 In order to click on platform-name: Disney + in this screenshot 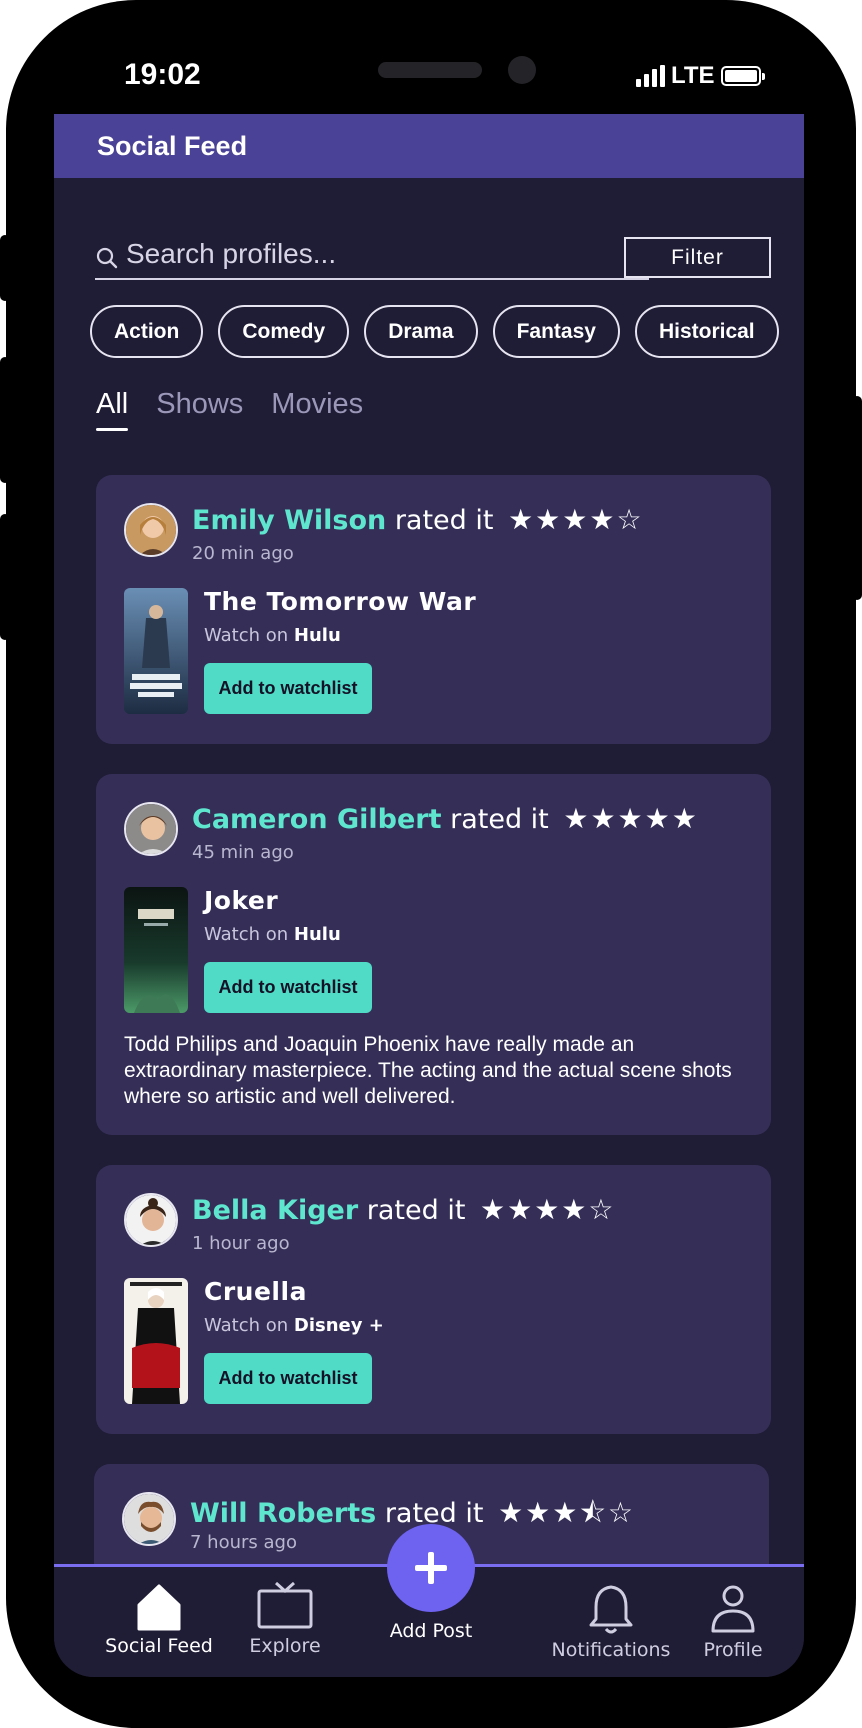, I will do `click(339, 1325)`.